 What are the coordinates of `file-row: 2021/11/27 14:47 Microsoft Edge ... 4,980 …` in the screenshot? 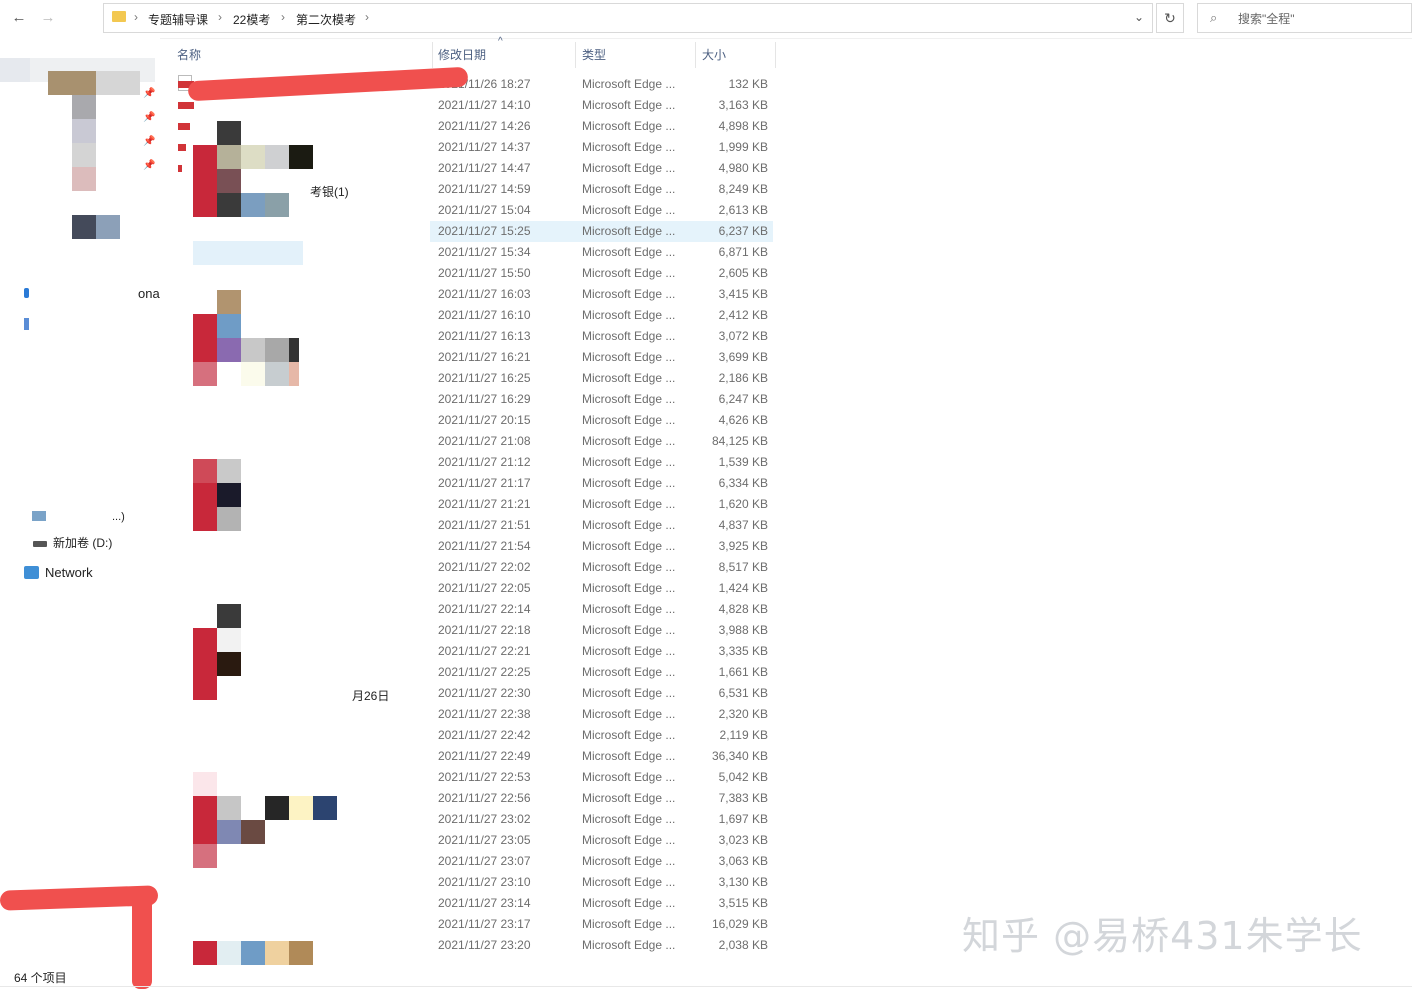 It's located at (601, 168).